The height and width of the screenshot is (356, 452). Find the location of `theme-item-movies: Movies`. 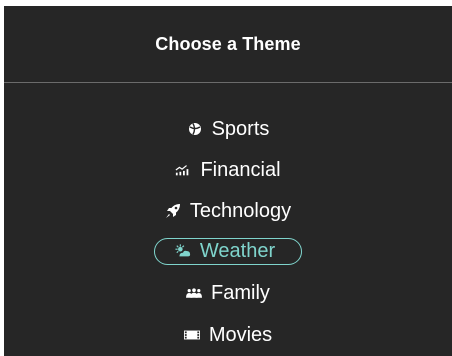

theme-item-movies: Movies is located at coordinates (228, 335).